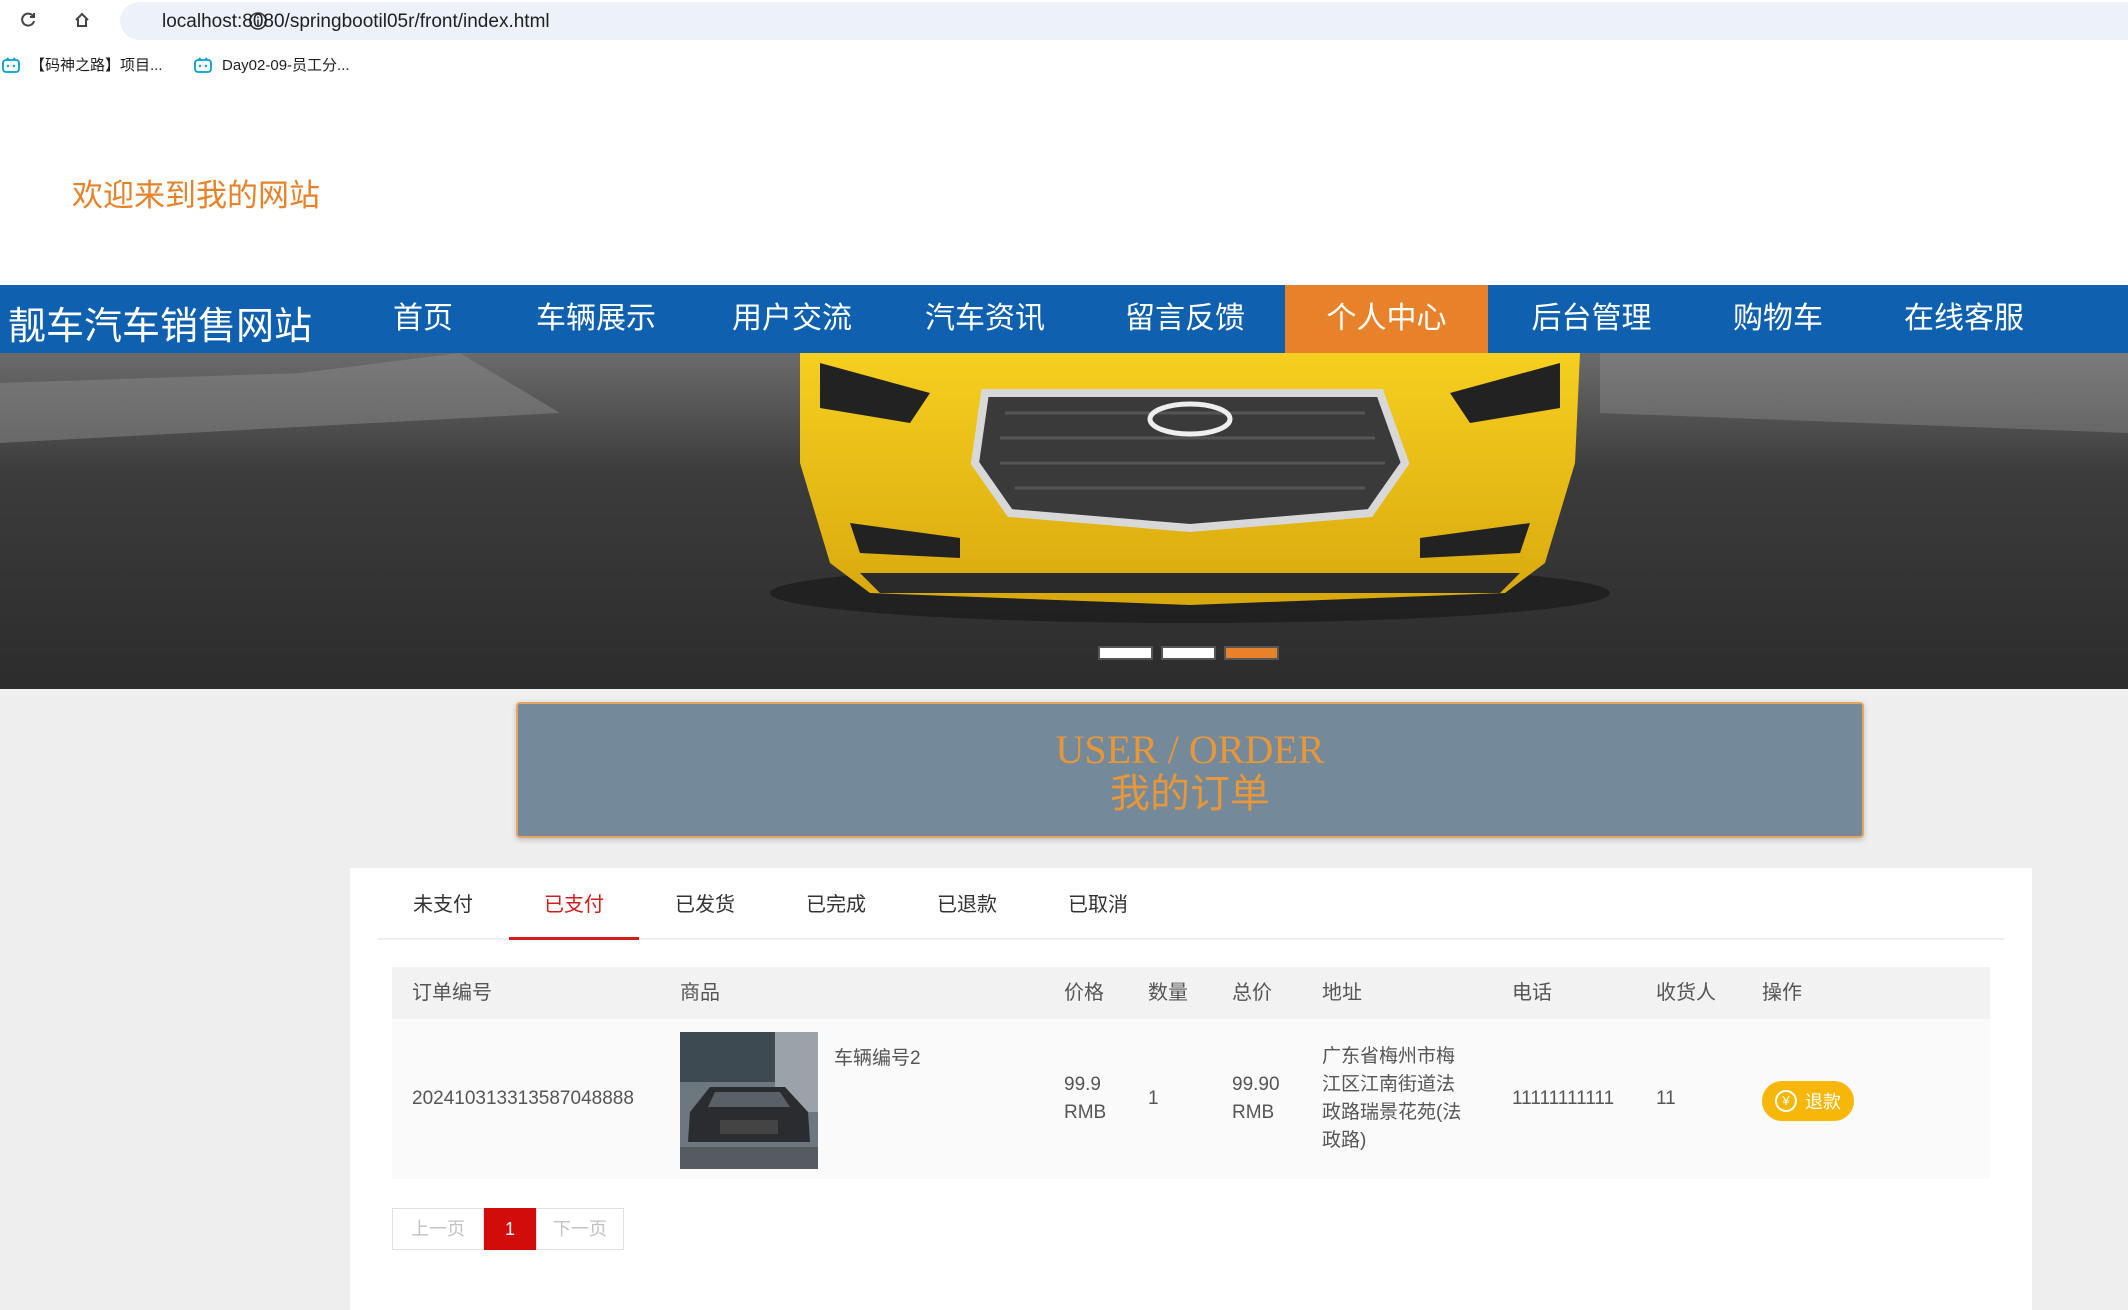  I want to click on nav-item-personal-center: 个人中心, so click(1386, 319).